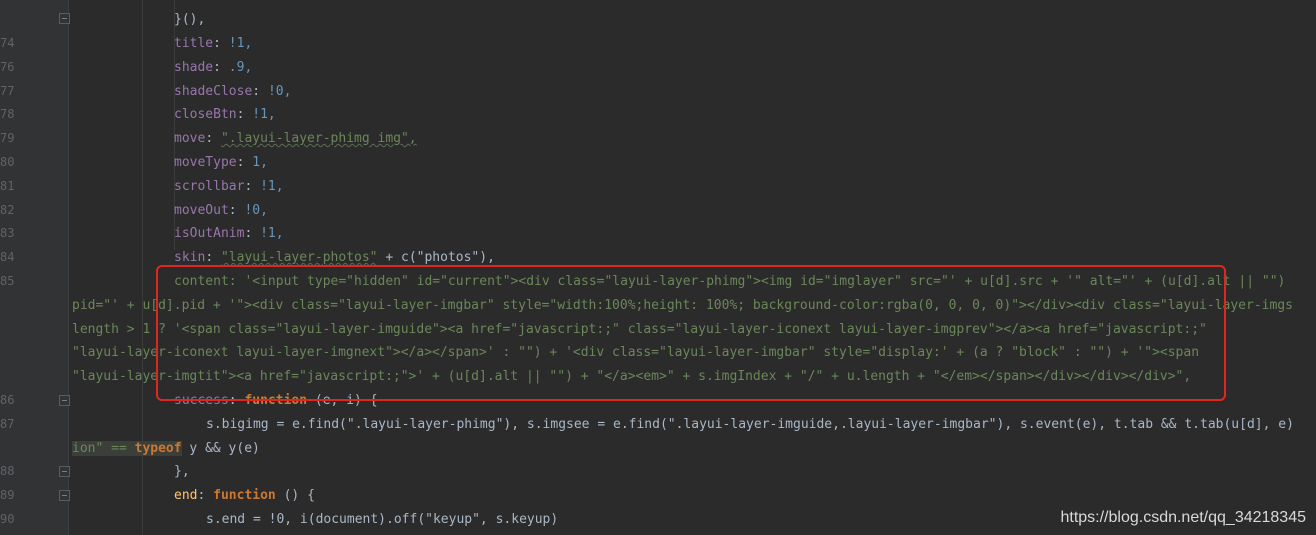 The image size is (1316, 535). Describe the element at coordinates (221, 162) in the screenshot. I see `code-line: moveType: 1,` at that location.